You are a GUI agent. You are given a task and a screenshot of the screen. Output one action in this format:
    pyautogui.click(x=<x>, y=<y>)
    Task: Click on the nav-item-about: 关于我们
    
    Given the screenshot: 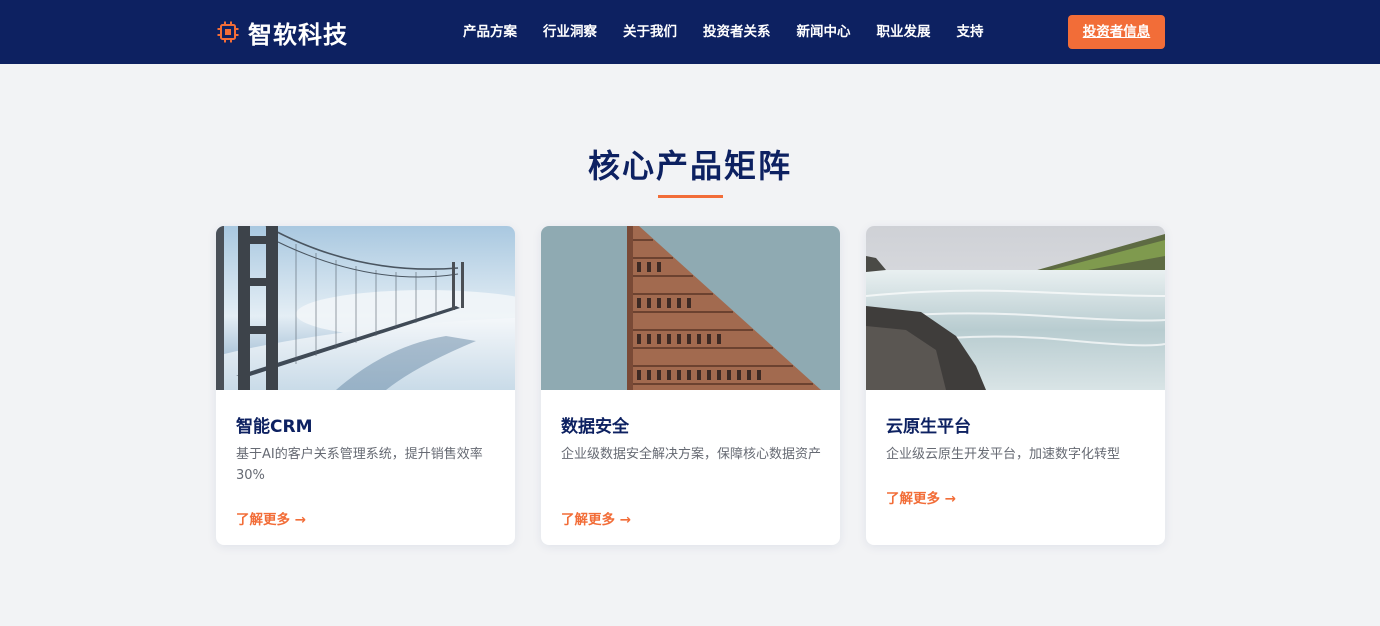 What is the action you would take?
    pyautogui.click(x=650, y=32)
    